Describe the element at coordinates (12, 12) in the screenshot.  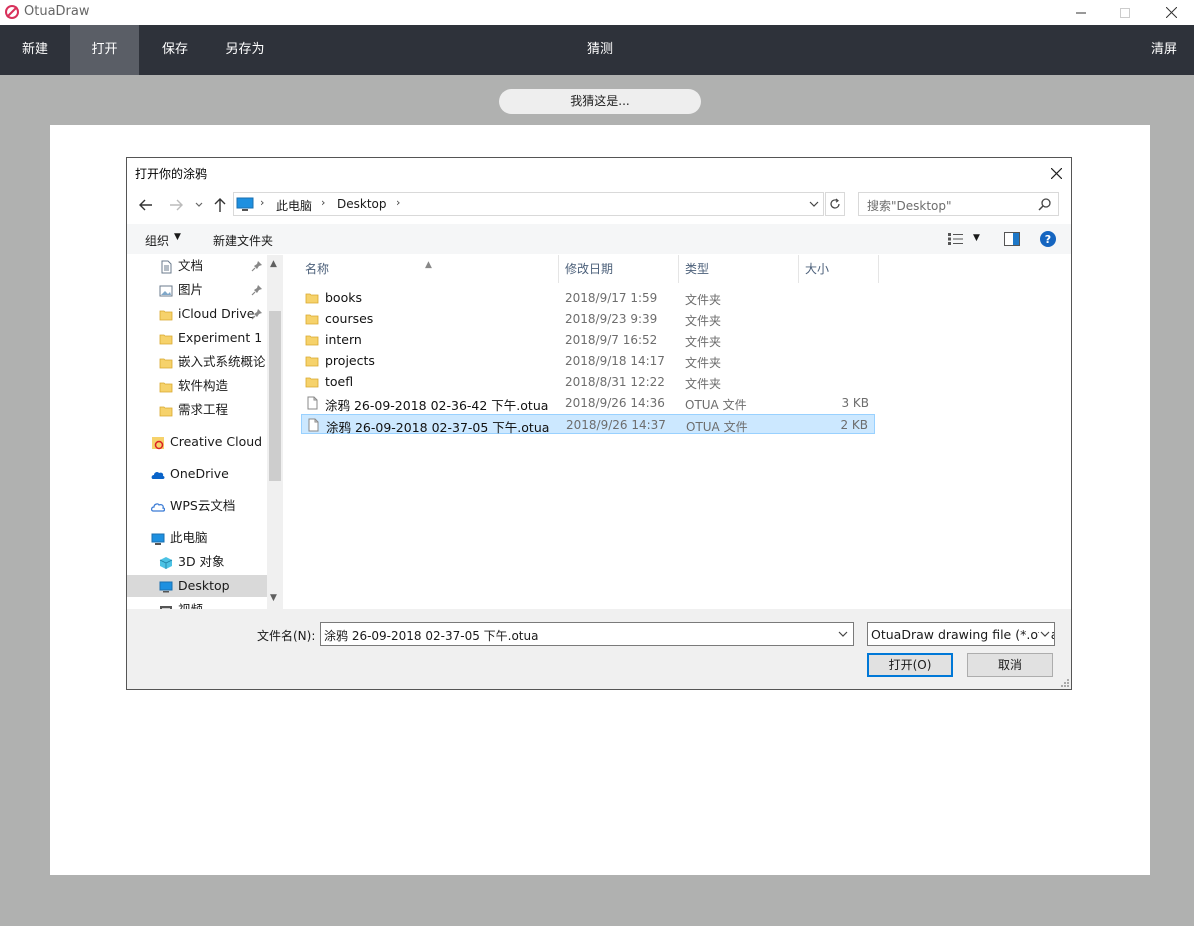
I see `app-logo-icon` at that location.